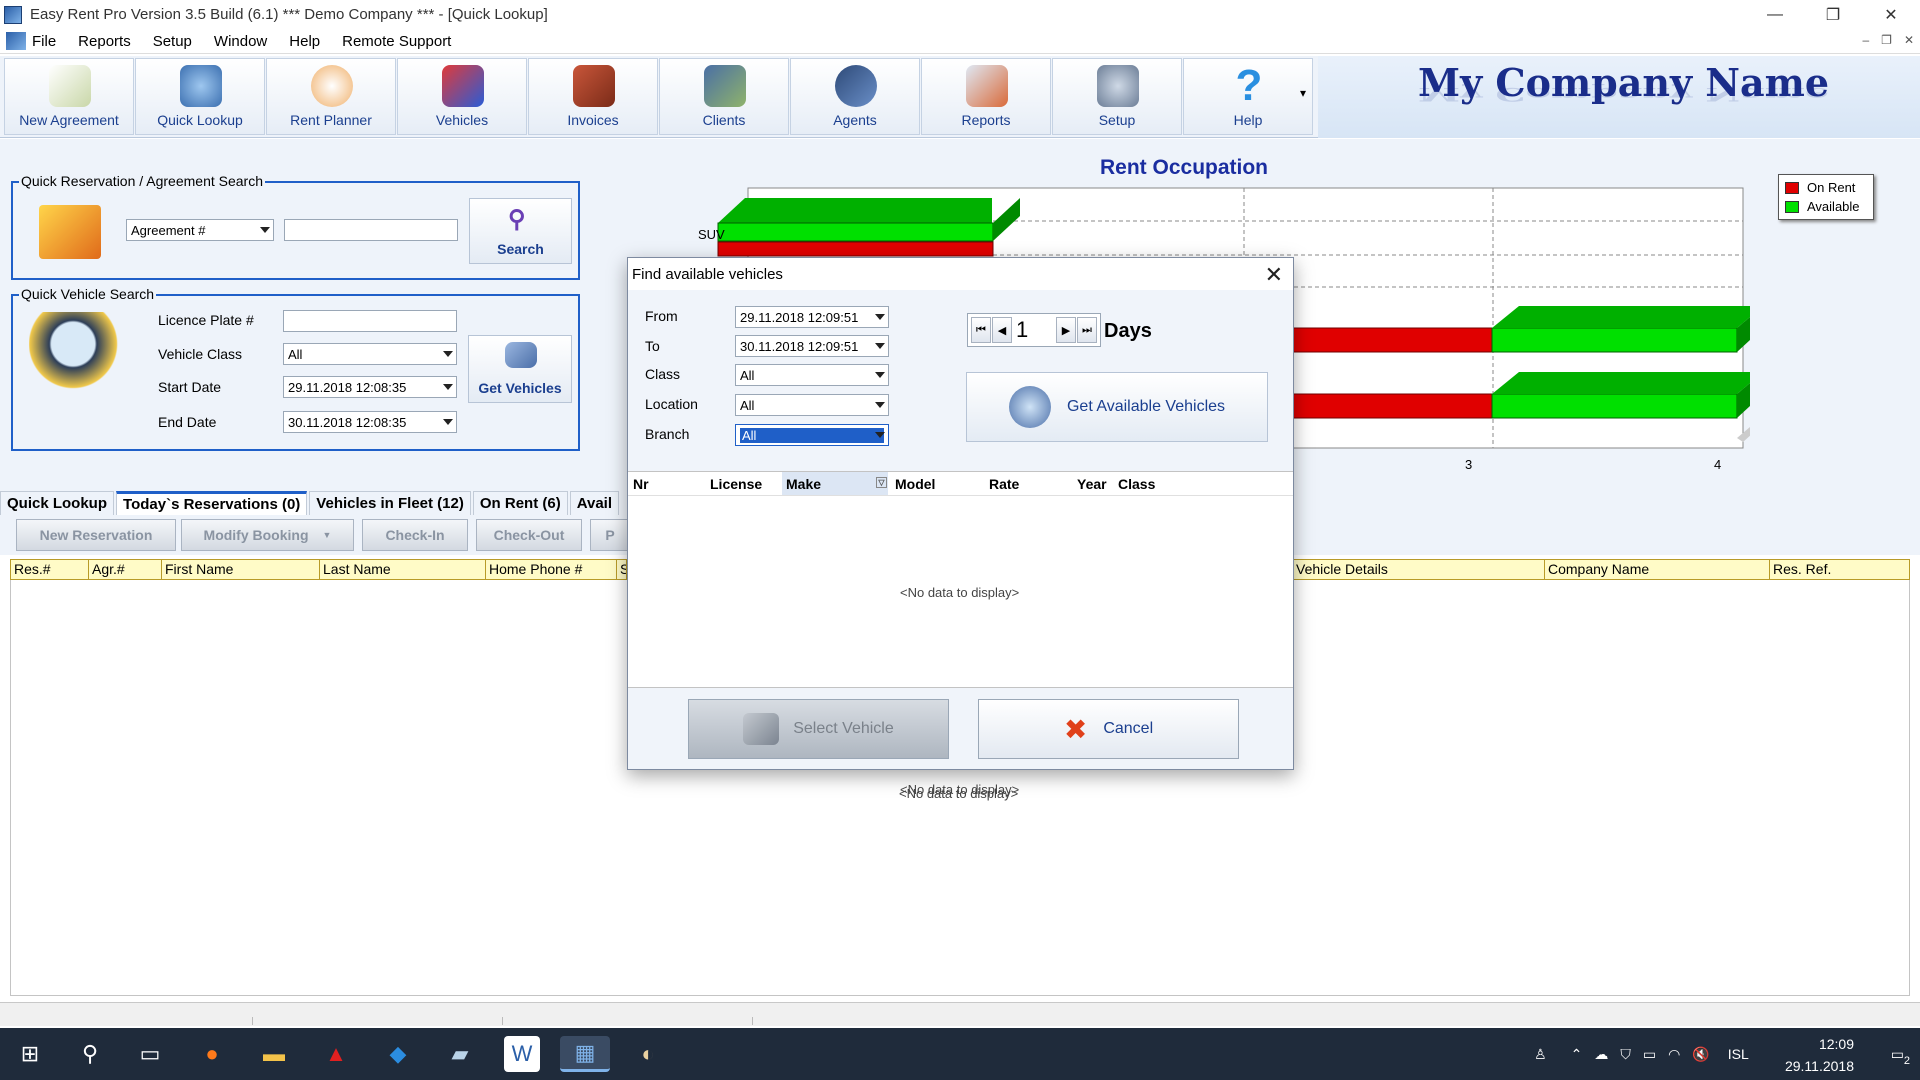  Describe the element at coordinates (371, 230) in the screenshot. I see `agreement-search-input` at that location.